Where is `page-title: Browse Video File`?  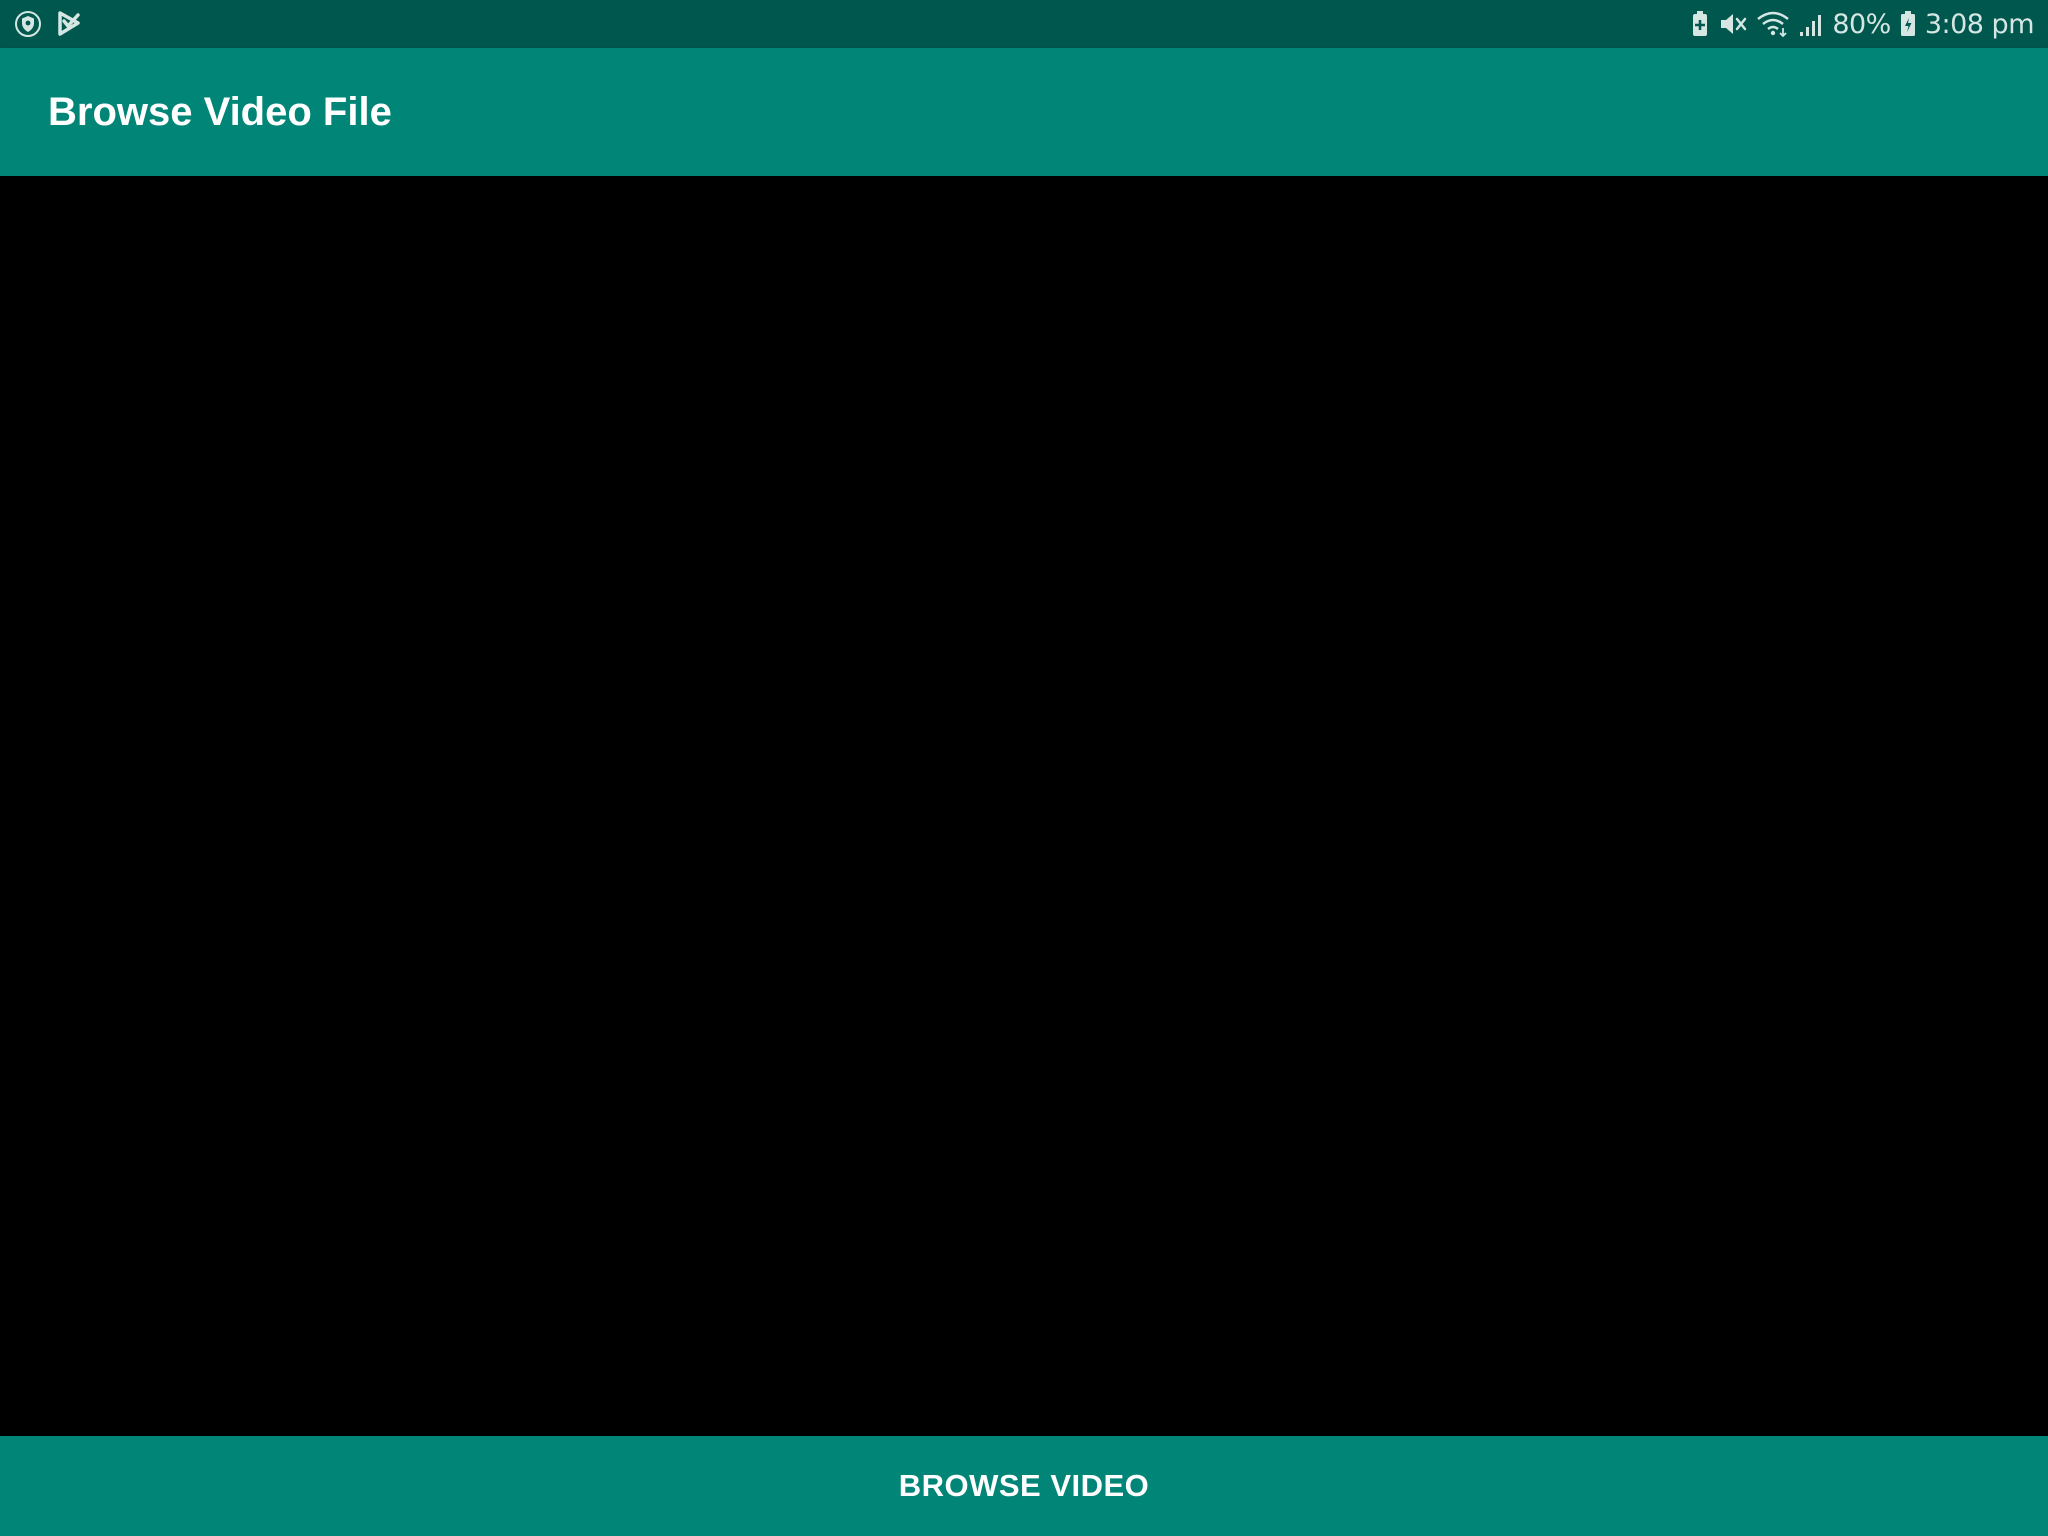 page-title: Browse Video File is located at coordinates (220, 112).